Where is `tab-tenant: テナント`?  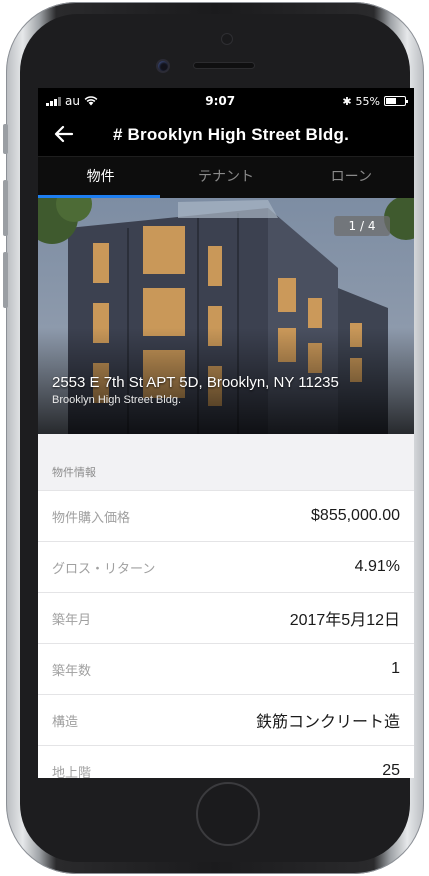 tab-tenant: テナント is located at coordinates (225, 177).